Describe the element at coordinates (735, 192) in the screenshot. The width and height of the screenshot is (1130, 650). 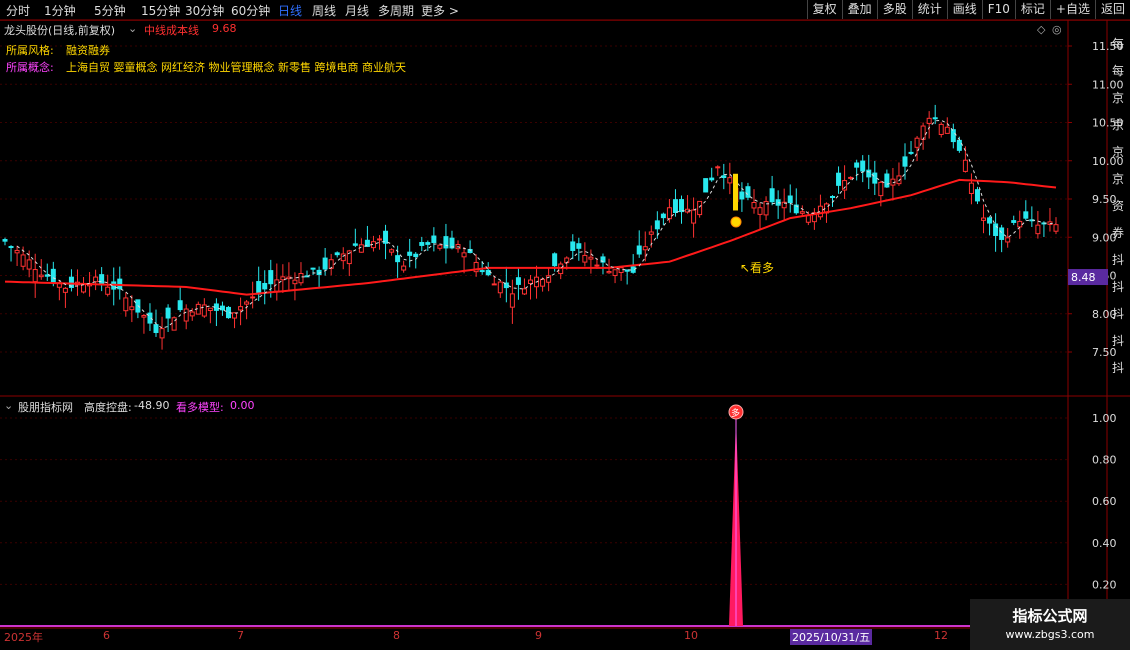
I see `signal-bar` at that location.